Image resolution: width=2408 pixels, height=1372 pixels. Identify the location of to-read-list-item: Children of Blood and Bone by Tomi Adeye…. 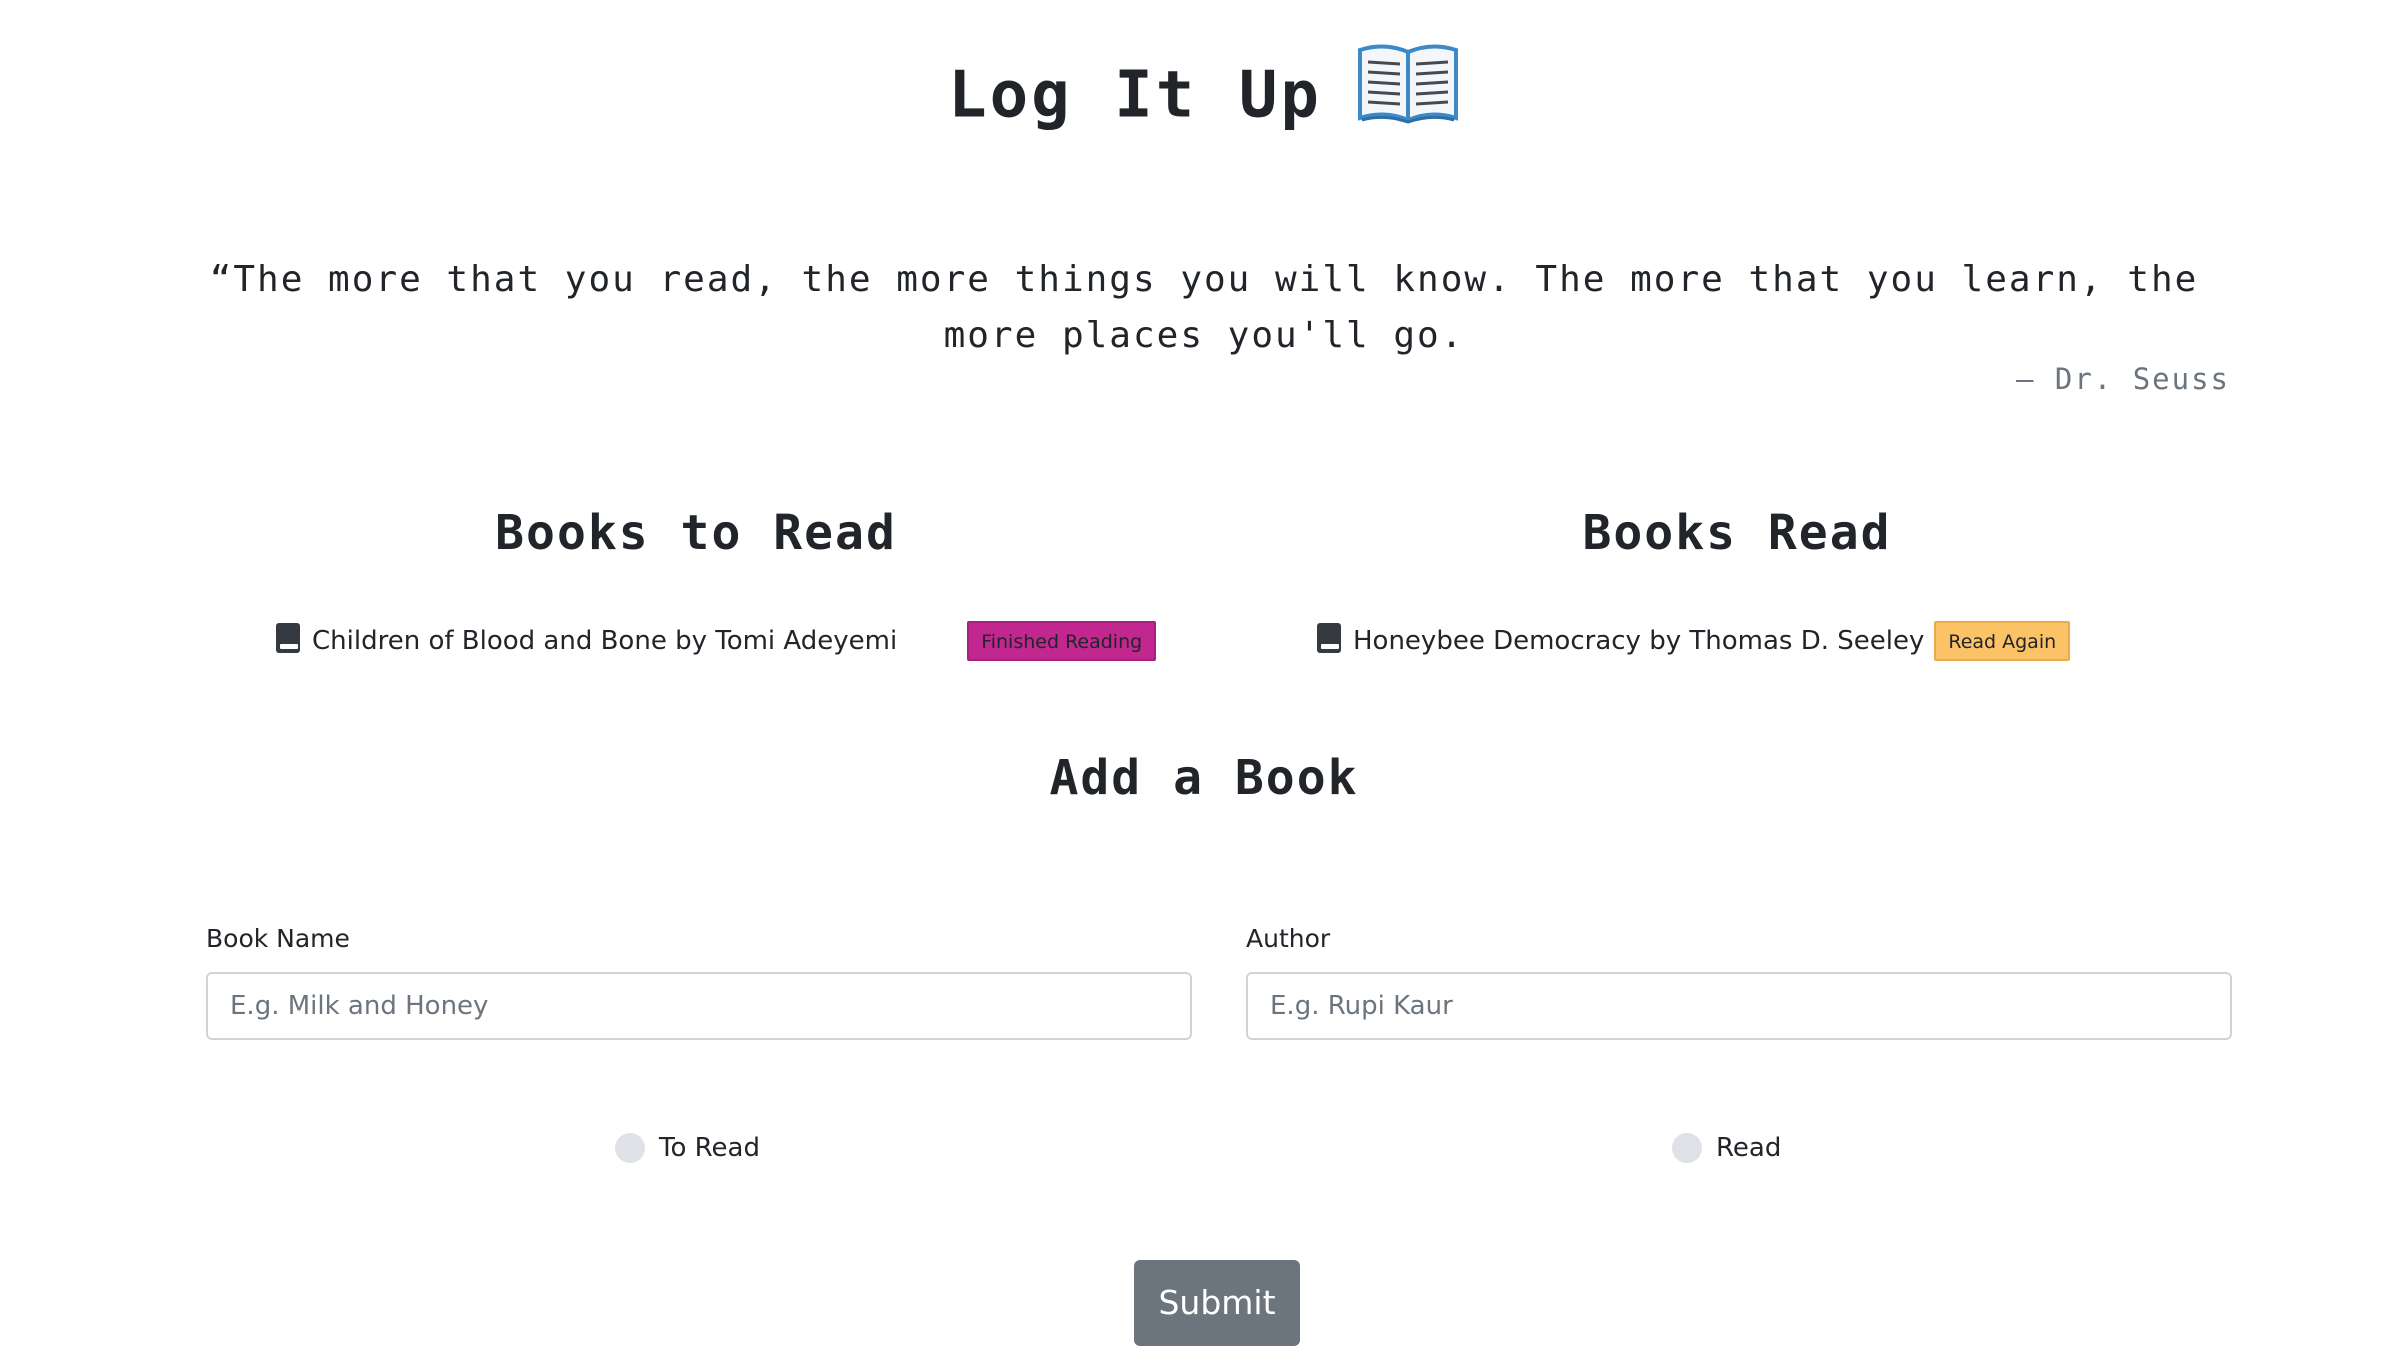
(716, 641).